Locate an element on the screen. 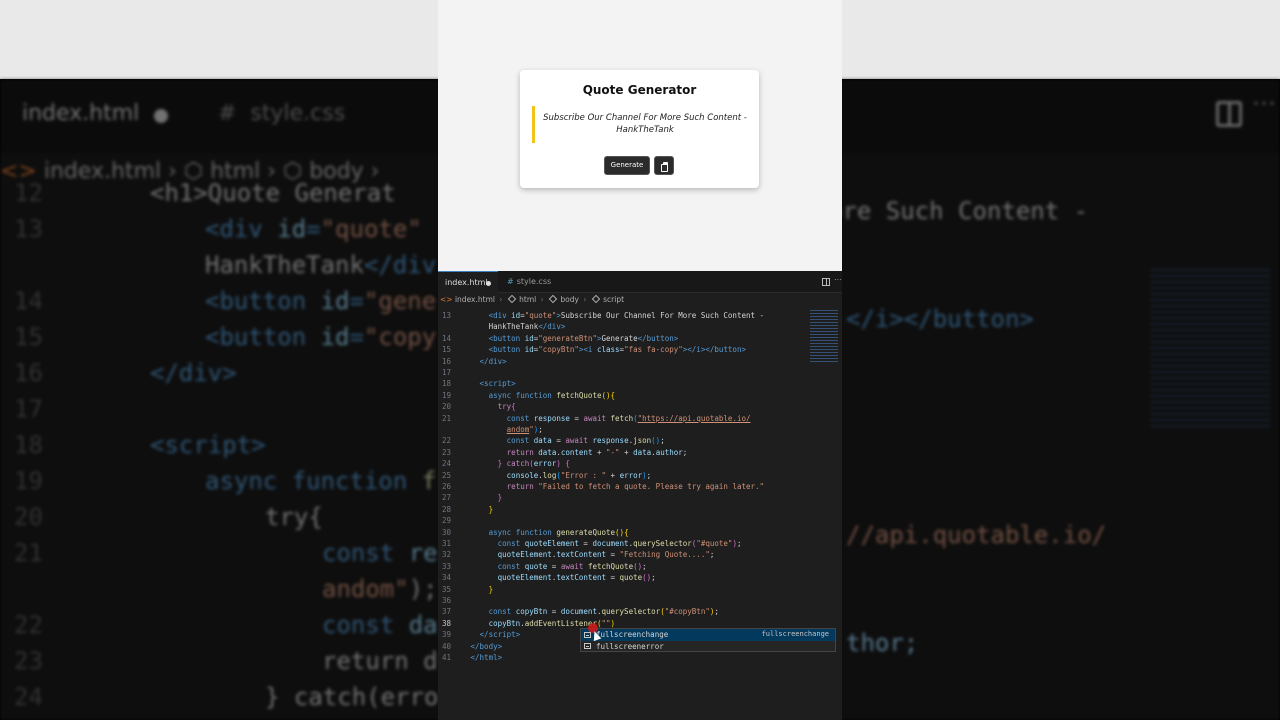 This screenshot has height=720, width=1280. breadcrumb-item-html: html is located at coordinates (527, 299).